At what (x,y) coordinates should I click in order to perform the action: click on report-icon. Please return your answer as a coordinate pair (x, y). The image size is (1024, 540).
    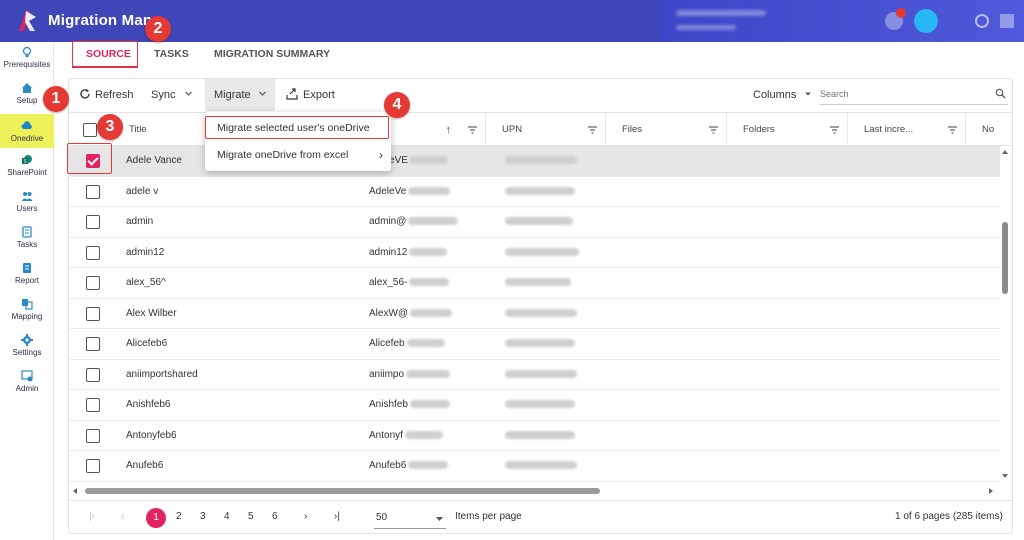
    Looking at the image, I should click on (27, 268).